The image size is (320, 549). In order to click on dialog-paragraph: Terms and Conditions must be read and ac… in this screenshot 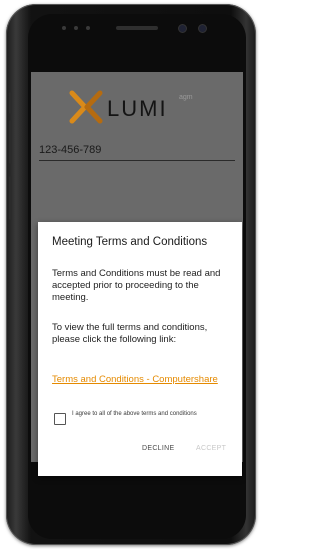, I will do `click(136, 285)`.